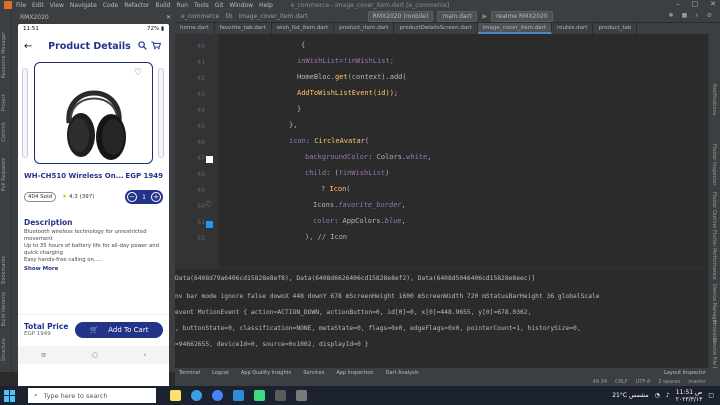 Image resolution: width=720 pixels, height=405 pixels. I want to click on flutter-outline-tab: Flutter Outline, so click(714, 210).